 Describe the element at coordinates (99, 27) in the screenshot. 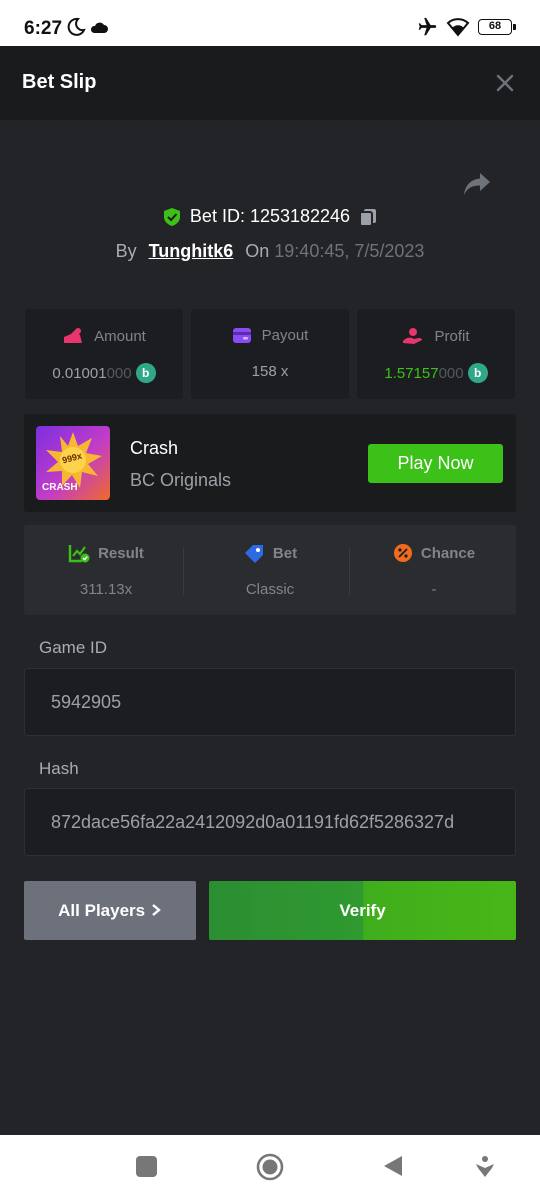

I see `cloud-icon` at that location.